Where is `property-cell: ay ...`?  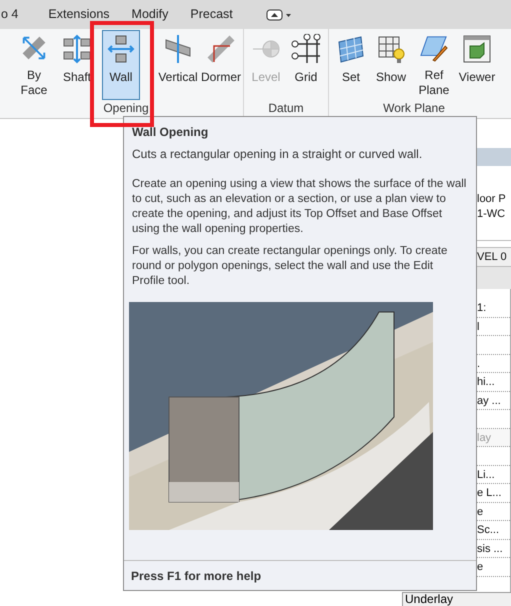 property-cell: ay ... is located at coordinates (493, 401).